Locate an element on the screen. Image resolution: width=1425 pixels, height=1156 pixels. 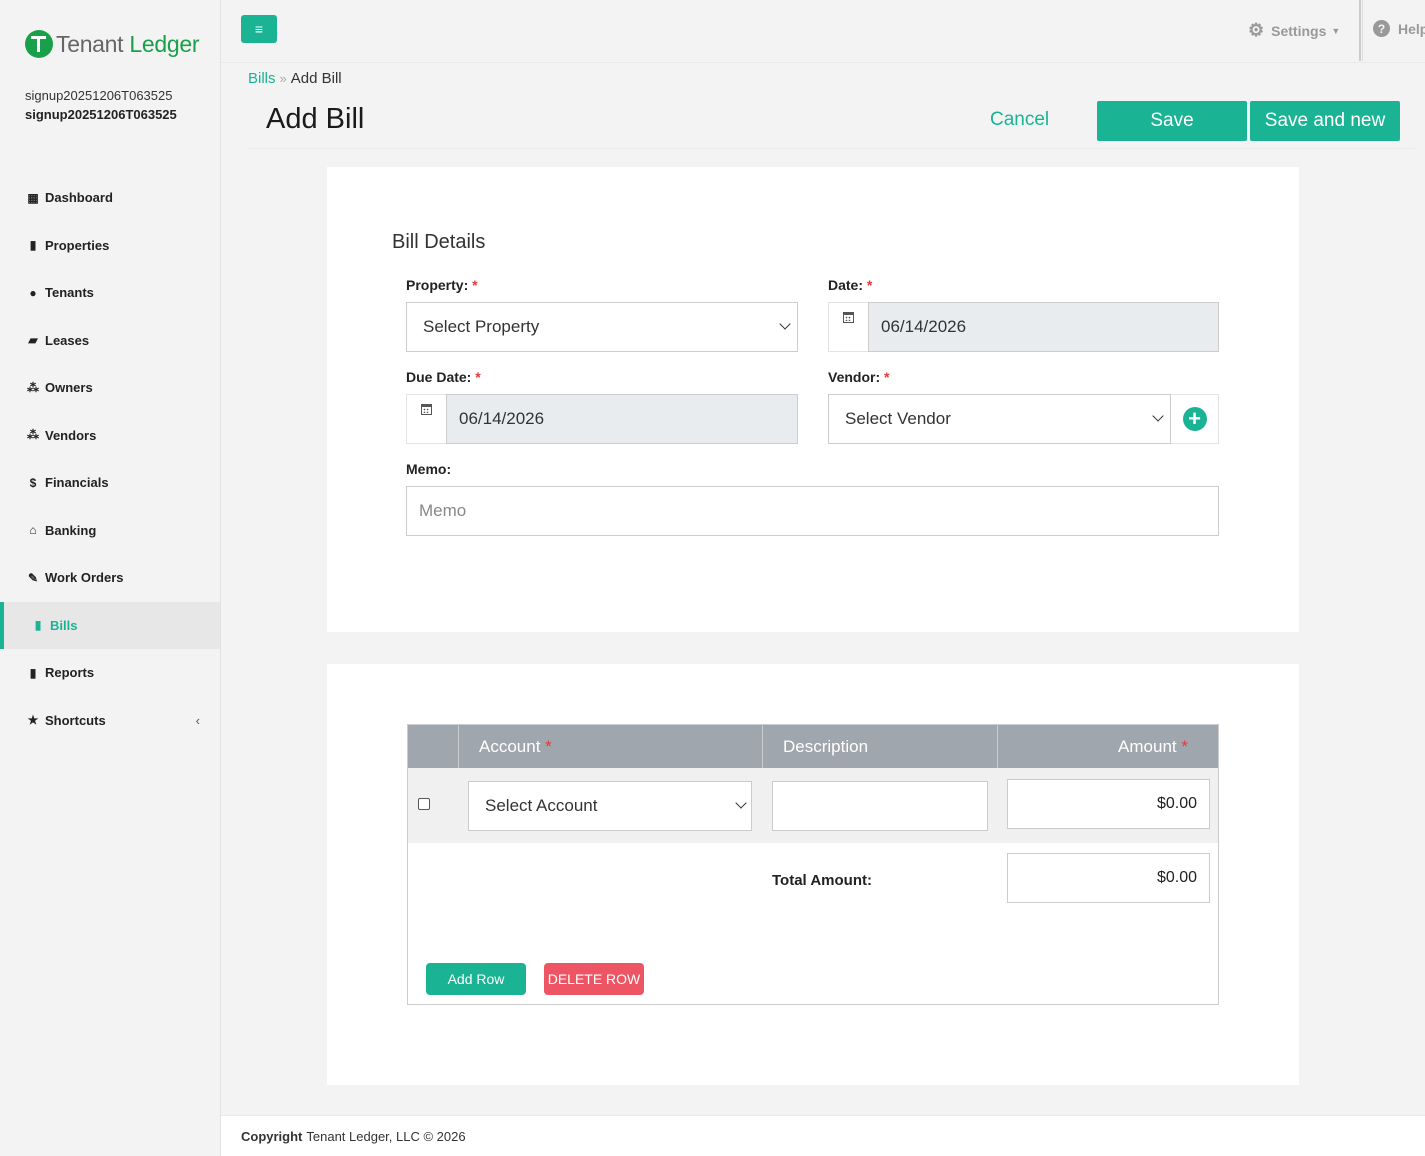
heading-divider is located at coordinates (831, 148).